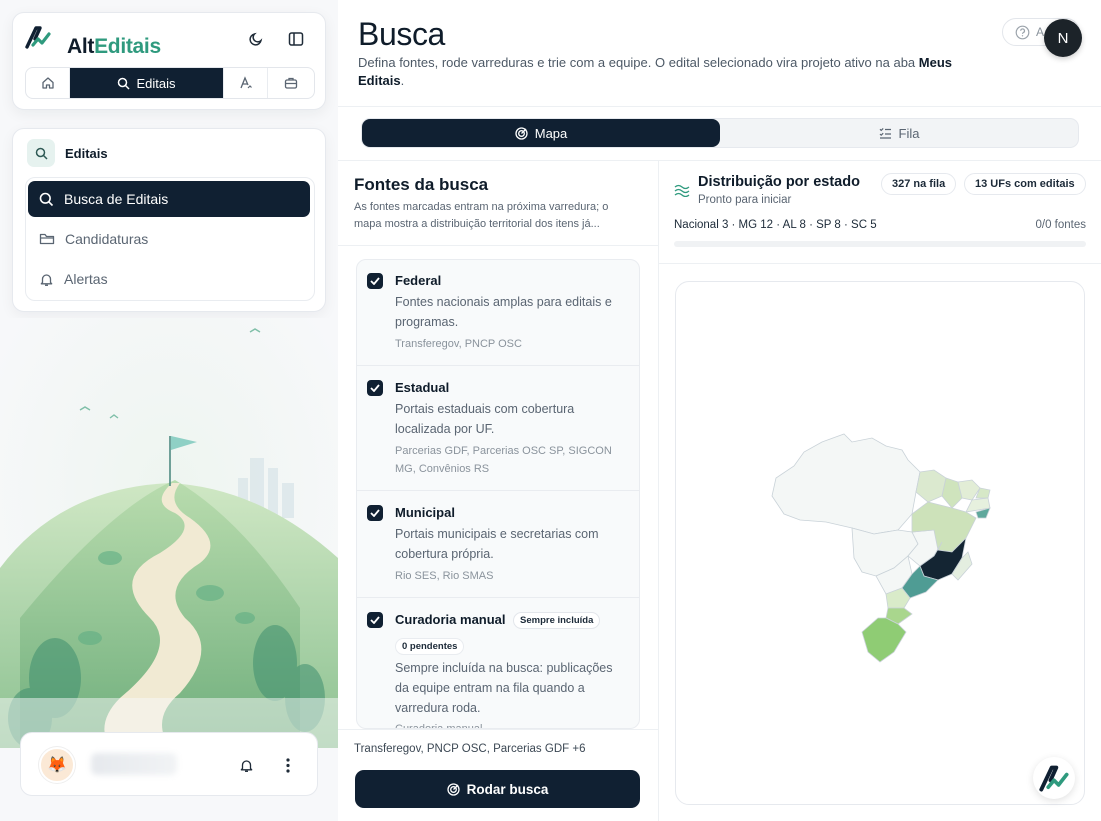 Image resolution: width=1101 pixels, height=821 pixels. What do you see at coordinates (884, 640) in the screenshot?
I see `map-region-rs` at bounding box center [884, 640].